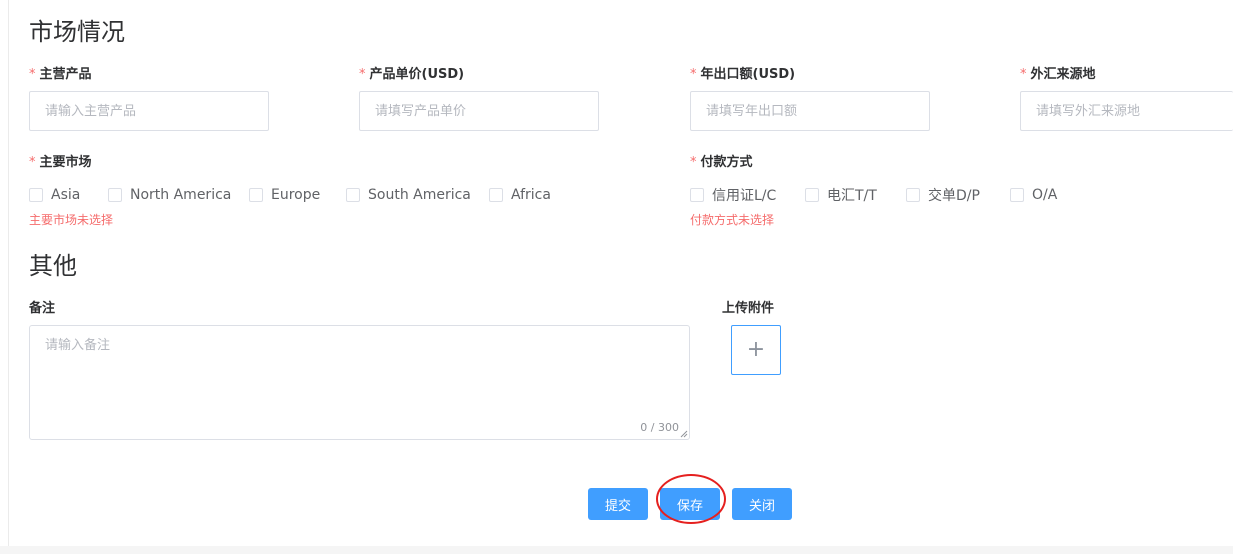 Image resolution: width=1233 pixels, height=554 pixels. I want to click on forex-source-label: * 外汇来源地, so click(1058, 74).